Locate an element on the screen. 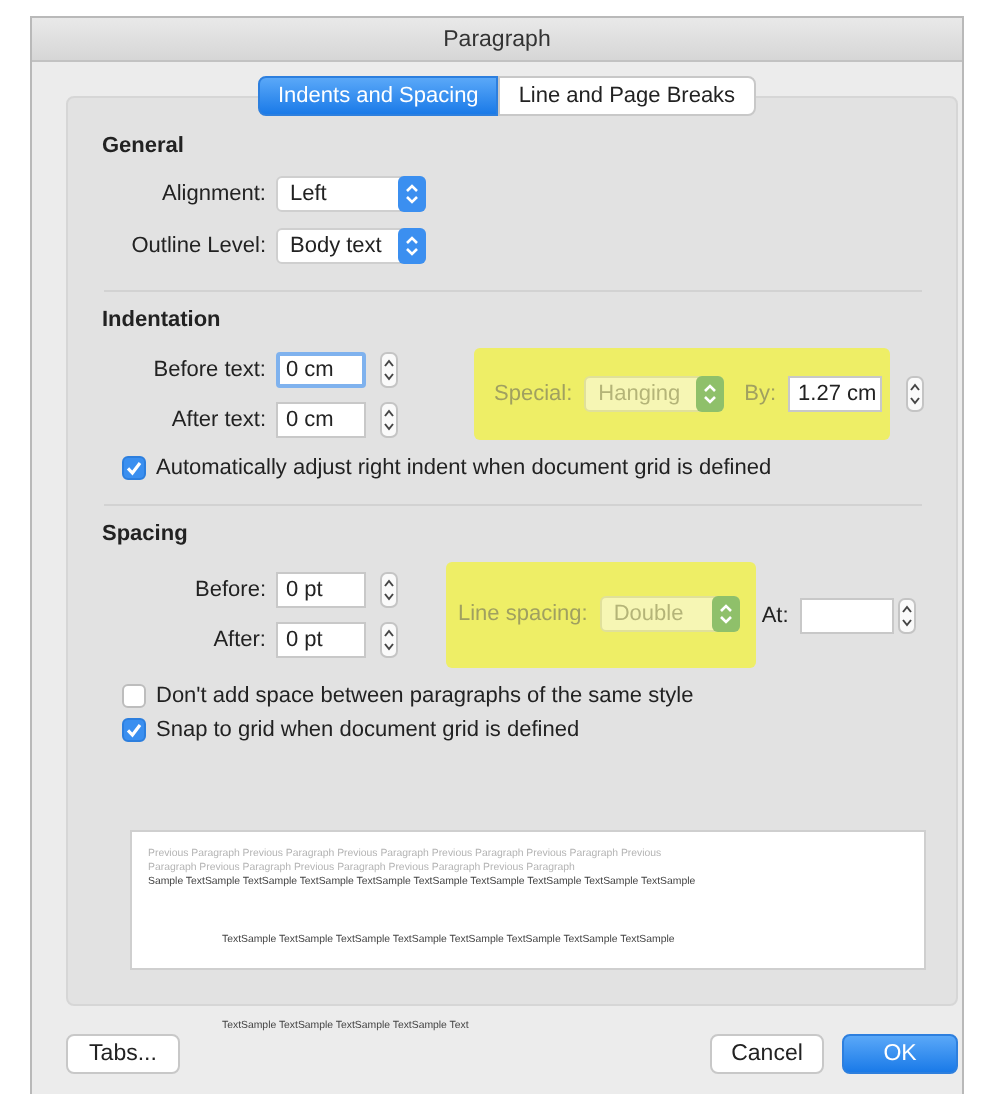  section-heading: Spacing is located at coordinates (146, 534).